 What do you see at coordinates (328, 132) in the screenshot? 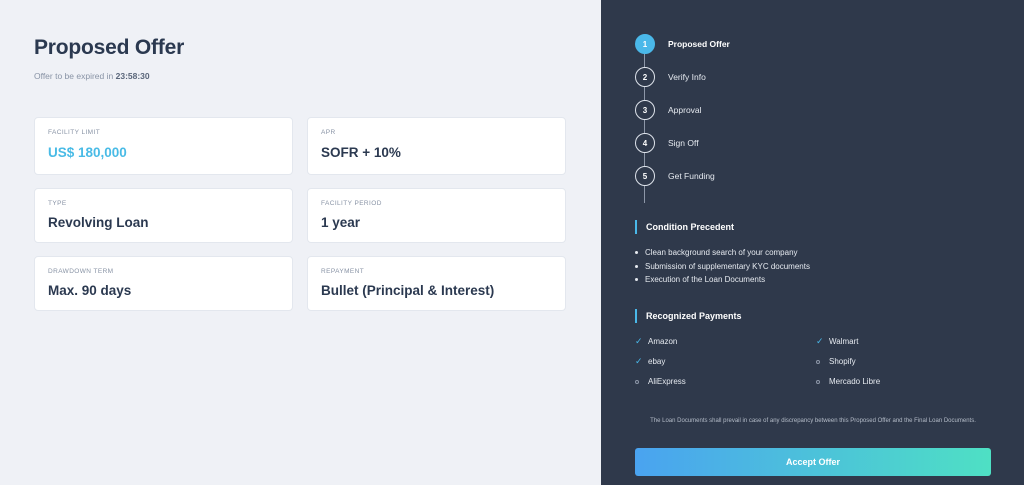
I see `card-label: APR` at bounding box center [328, 132].